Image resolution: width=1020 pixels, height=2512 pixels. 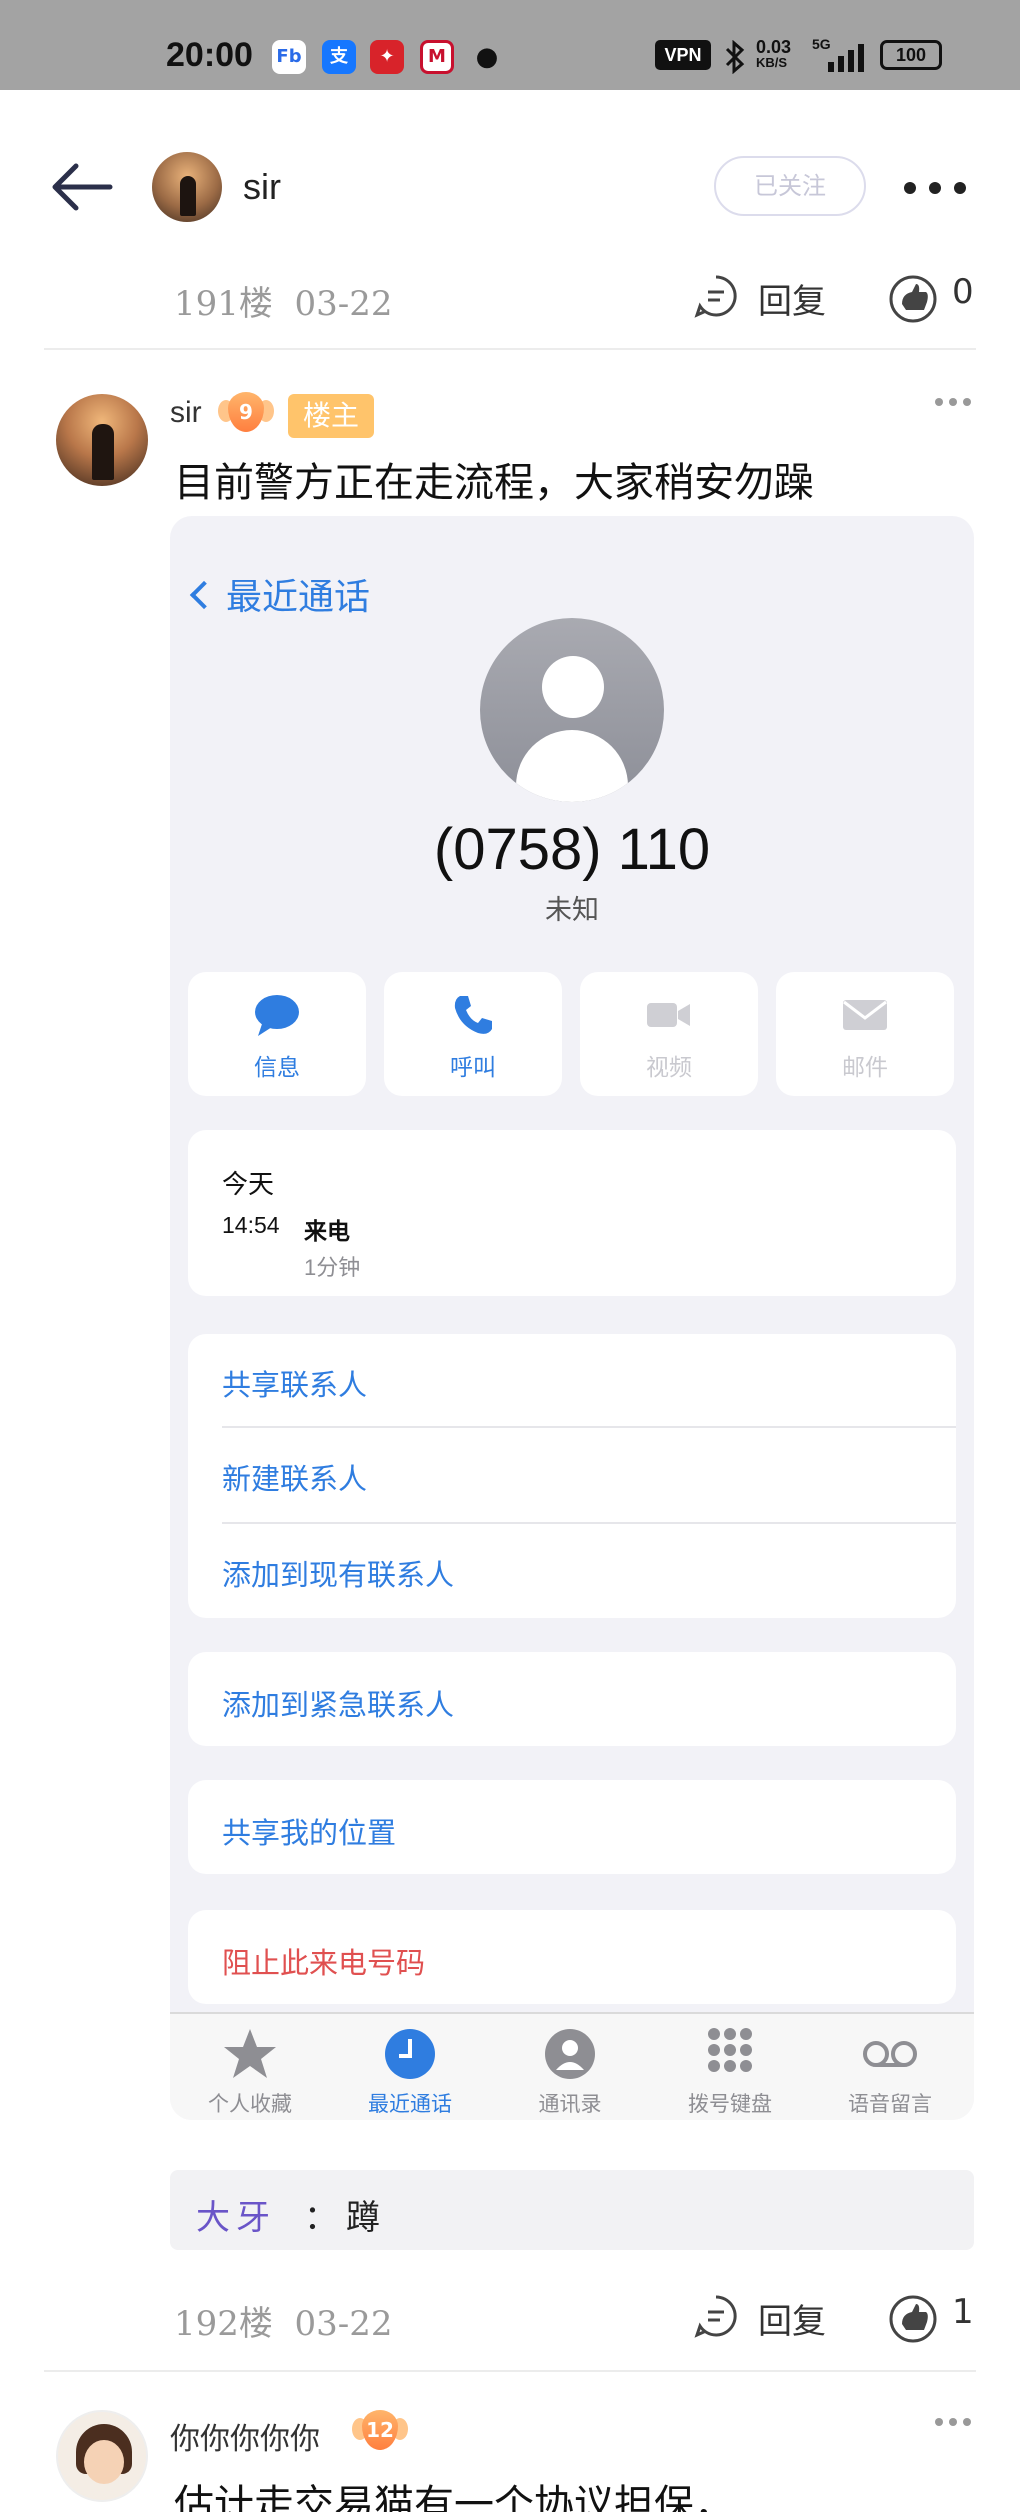 What do you see at coordinates (510, 2318) in the screenshot?
I see `floor-meta-192: 192楼 03-22 回复 1` at bounding box center [510, 2318].